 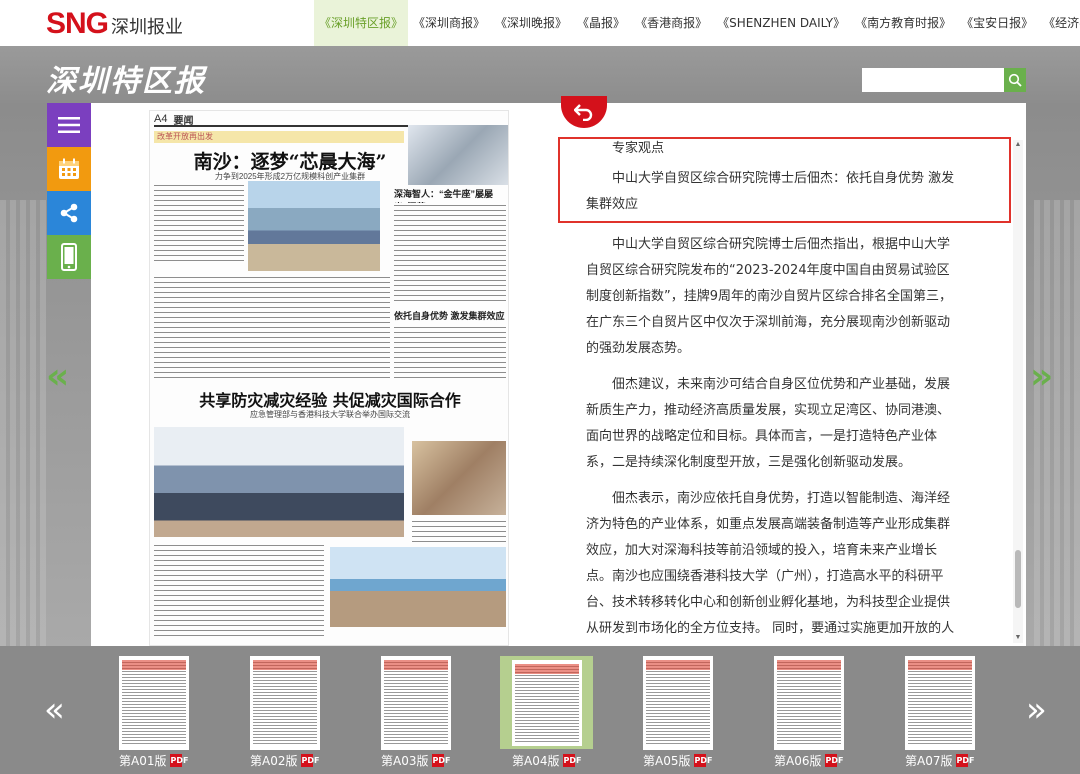 I want to click on logo-mark: SNG, so click(x=77, y=23).